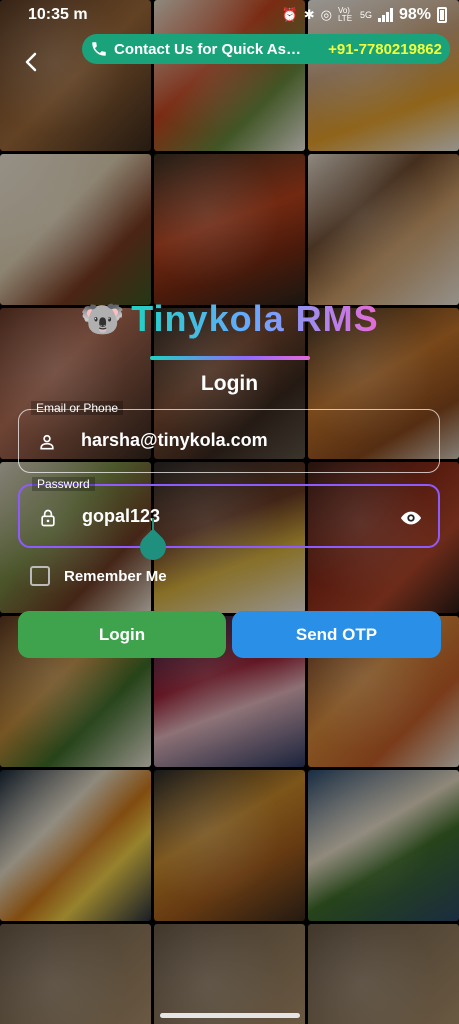  Describe the element at coordinates (326, 14) in the screenshot. I see `hotspot-icon: ◎` at that location.